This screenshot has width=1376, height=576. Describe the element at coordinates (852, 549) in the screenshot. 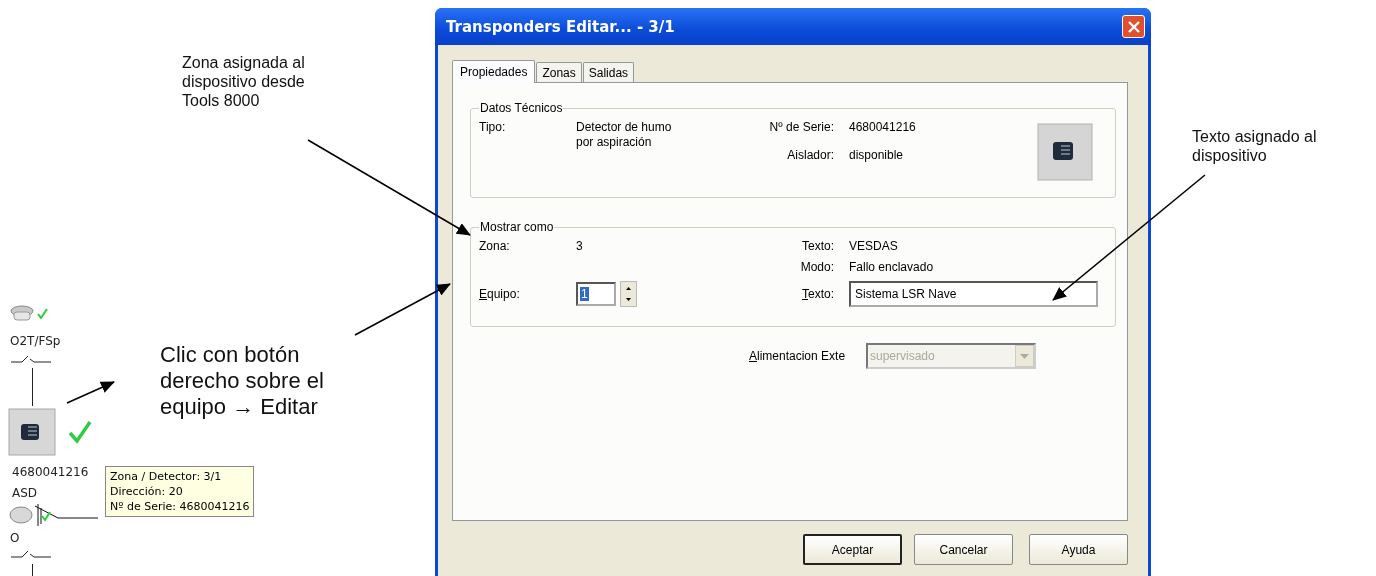

I see `dialog-button: Aceptar` at that location.